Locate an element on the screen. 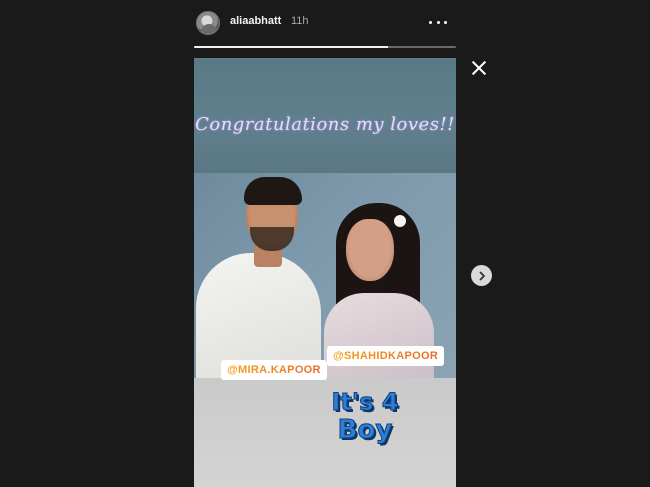 The image size is (650, 487). its-a-boy-sticker: It's 4 Boy is located at coordinates (365, 416).